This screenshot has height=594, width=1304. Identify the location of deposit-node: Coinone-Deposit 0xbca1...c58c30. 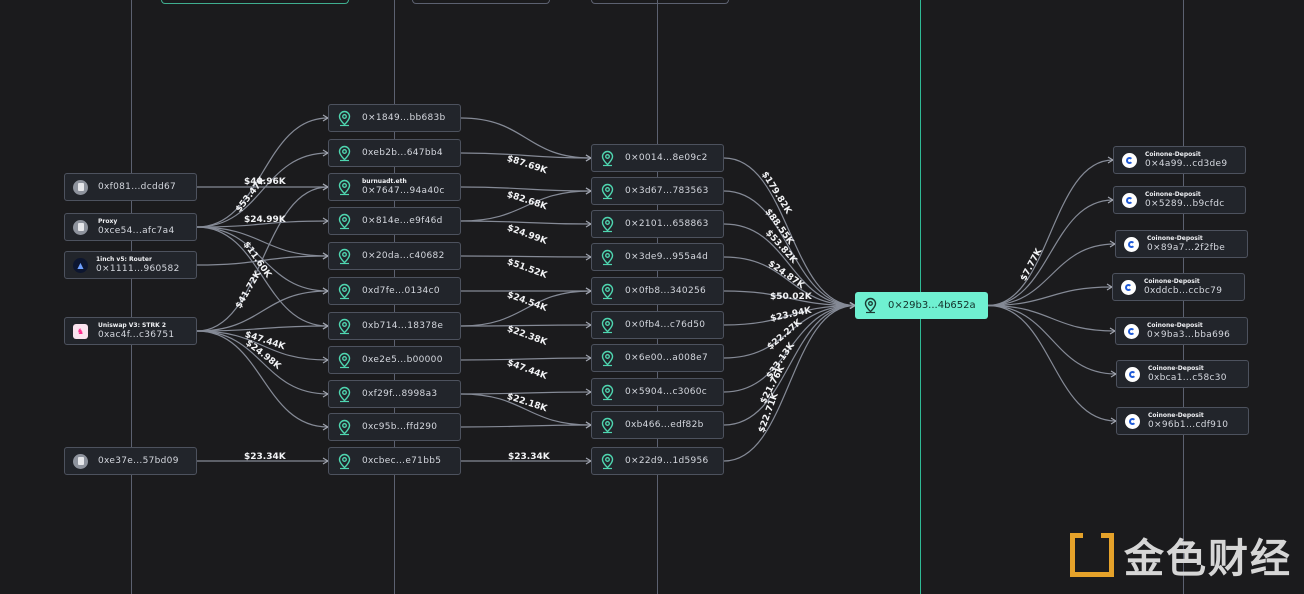
(1182, 374).